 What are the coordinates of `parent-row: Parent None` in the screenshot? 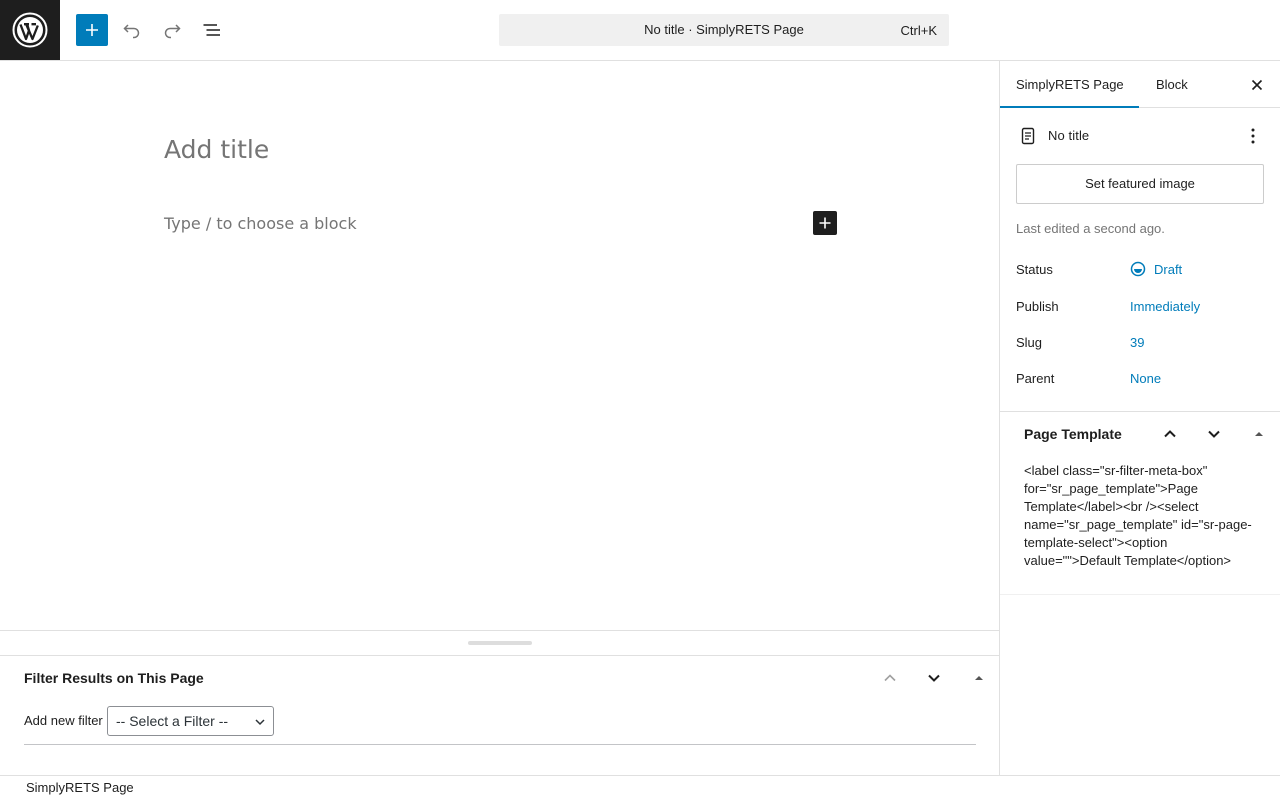 It's located at (1141, 381).